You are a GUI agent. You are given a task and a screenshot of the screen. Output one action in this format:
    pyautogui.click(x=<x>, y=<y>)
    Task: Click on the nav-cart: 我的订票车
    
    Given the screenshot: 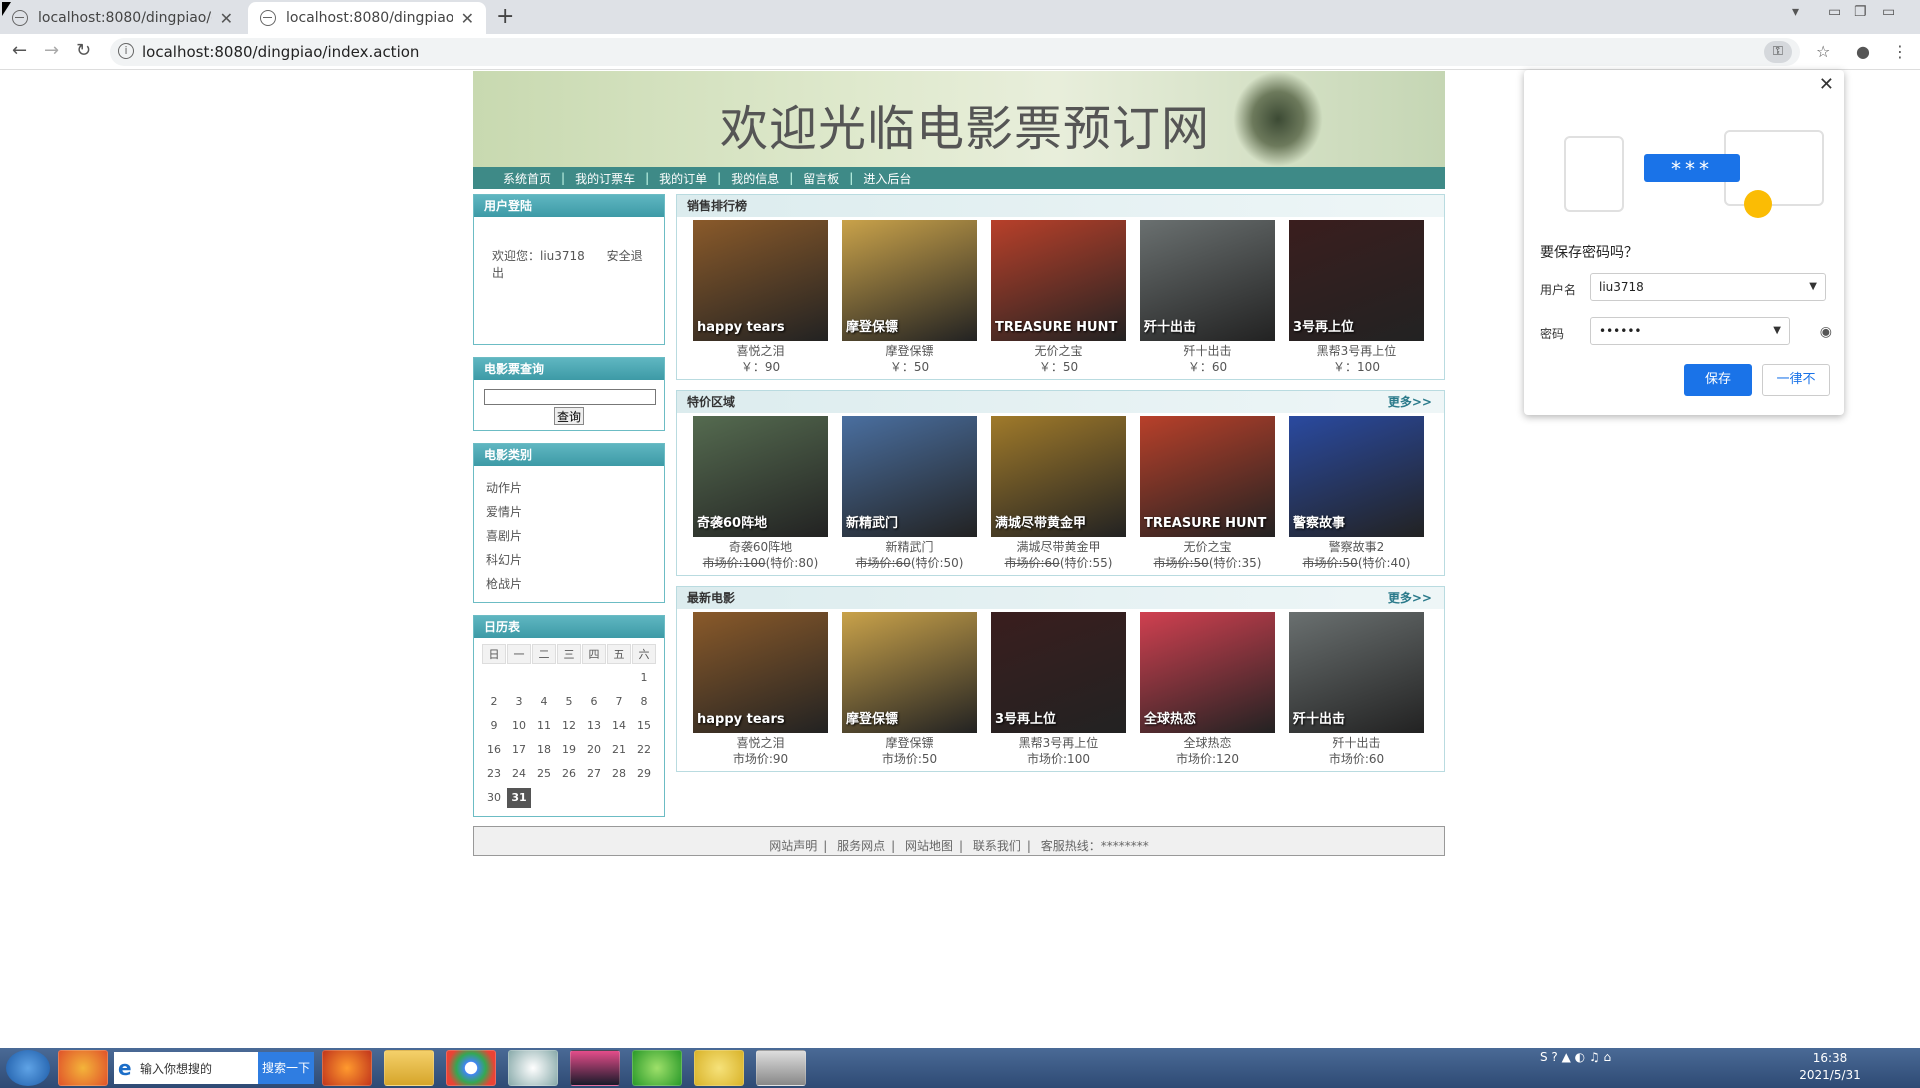 What is the action you would take?
    pyautogui.click(x=605, y=178)
    